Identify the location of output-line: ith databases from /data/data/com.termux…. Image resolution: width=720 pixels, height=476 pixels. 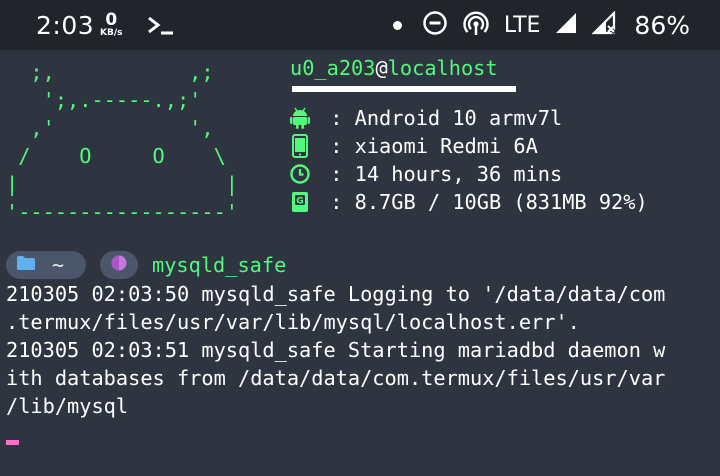
(336, 378).